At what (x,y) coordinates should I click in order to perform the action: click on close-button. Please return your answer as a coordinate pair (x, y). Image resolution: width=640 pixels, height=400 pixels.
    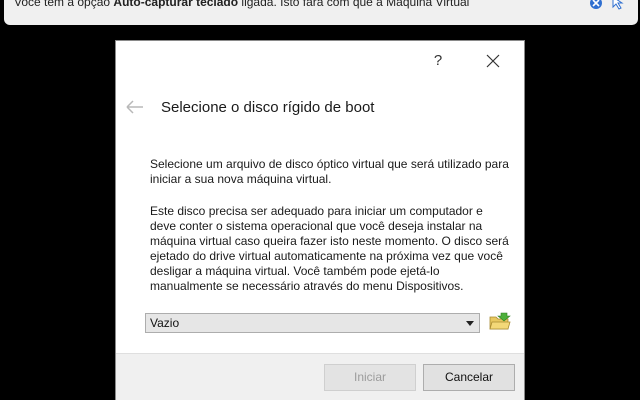
    Looking at the image, I should click on (493, 61).